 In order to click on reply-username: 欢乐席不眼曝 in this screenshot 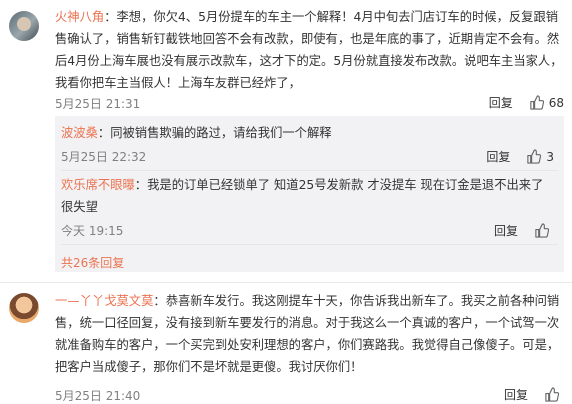, I will do `click(98, 185)`.